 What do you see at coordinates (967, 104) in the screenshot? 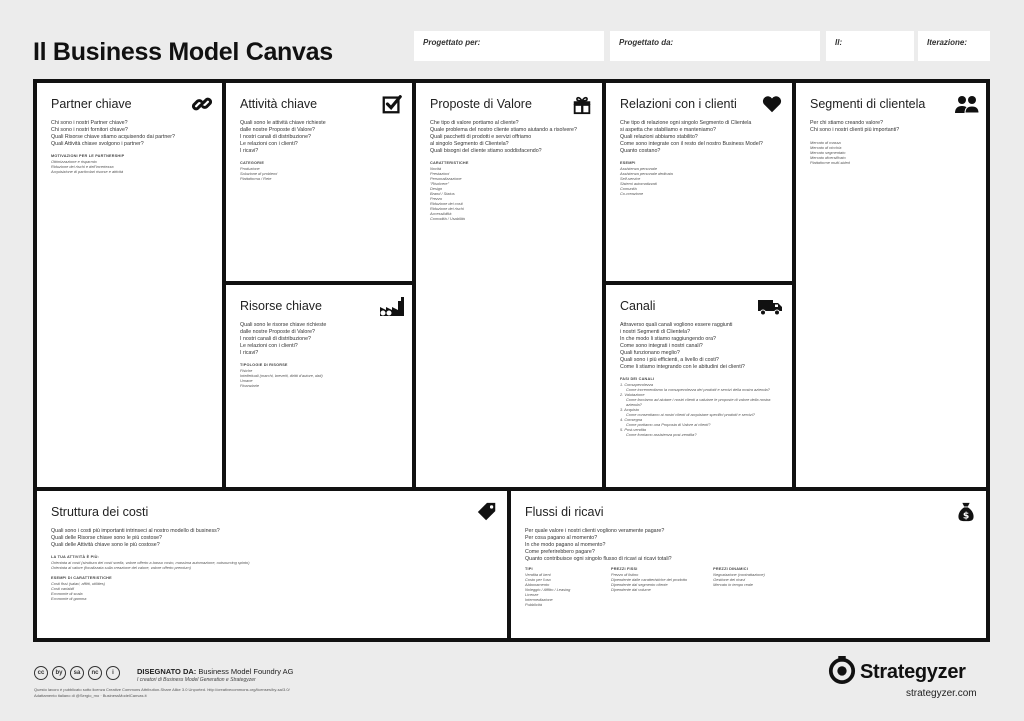
I see `people-icon` at bounding box center [967, 104].